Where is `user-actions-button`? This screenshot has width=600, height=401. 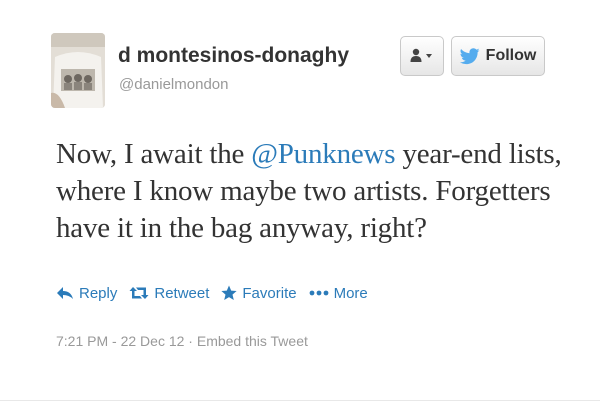
user-actions-button is located at coordinates (422, 56).